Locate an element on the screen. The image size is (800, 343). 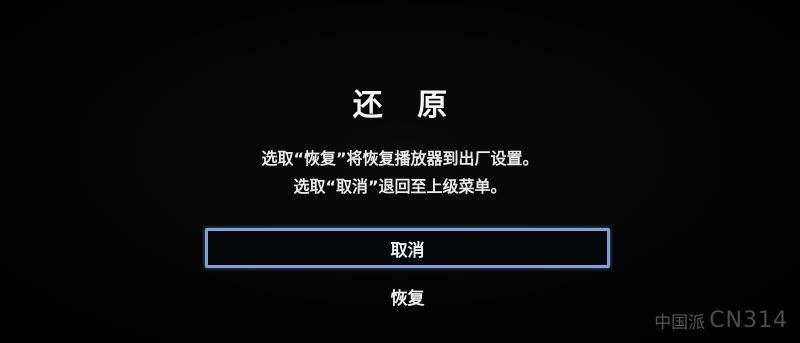
watermark: 中国派 CN314 is located at coordinates (721, 320).